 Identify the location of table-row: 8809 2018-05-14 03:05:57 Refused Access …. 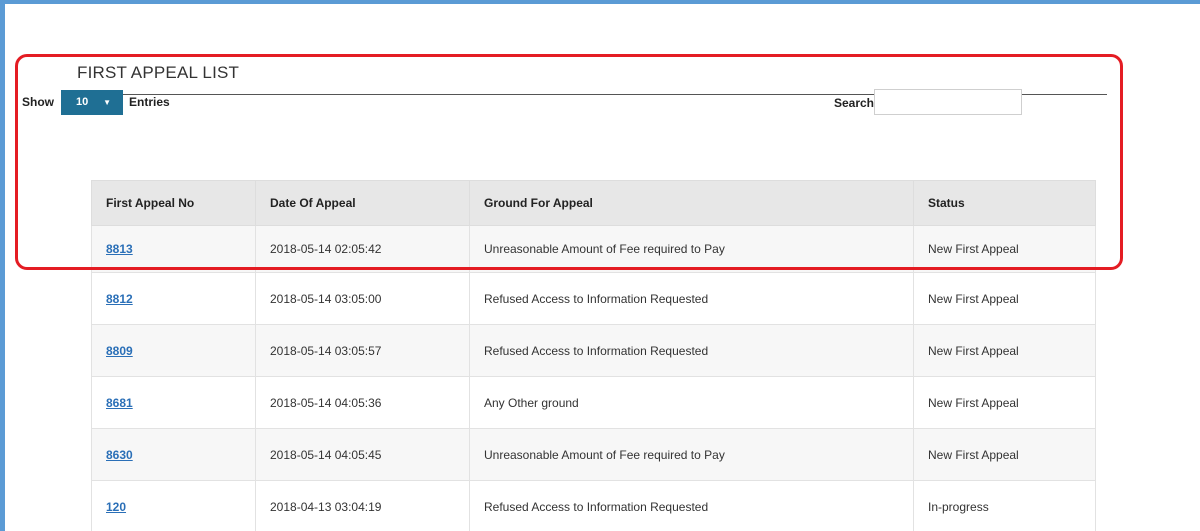
(593, 350).